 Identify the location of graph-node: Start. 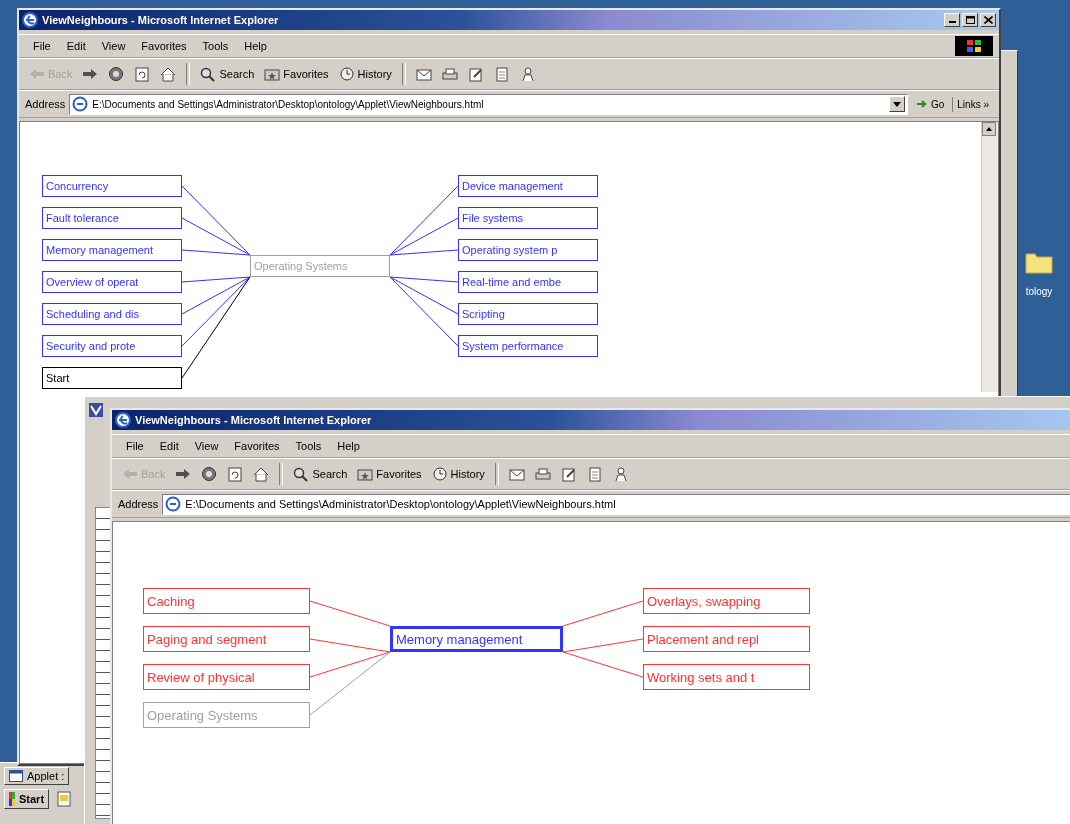
(112, 378).